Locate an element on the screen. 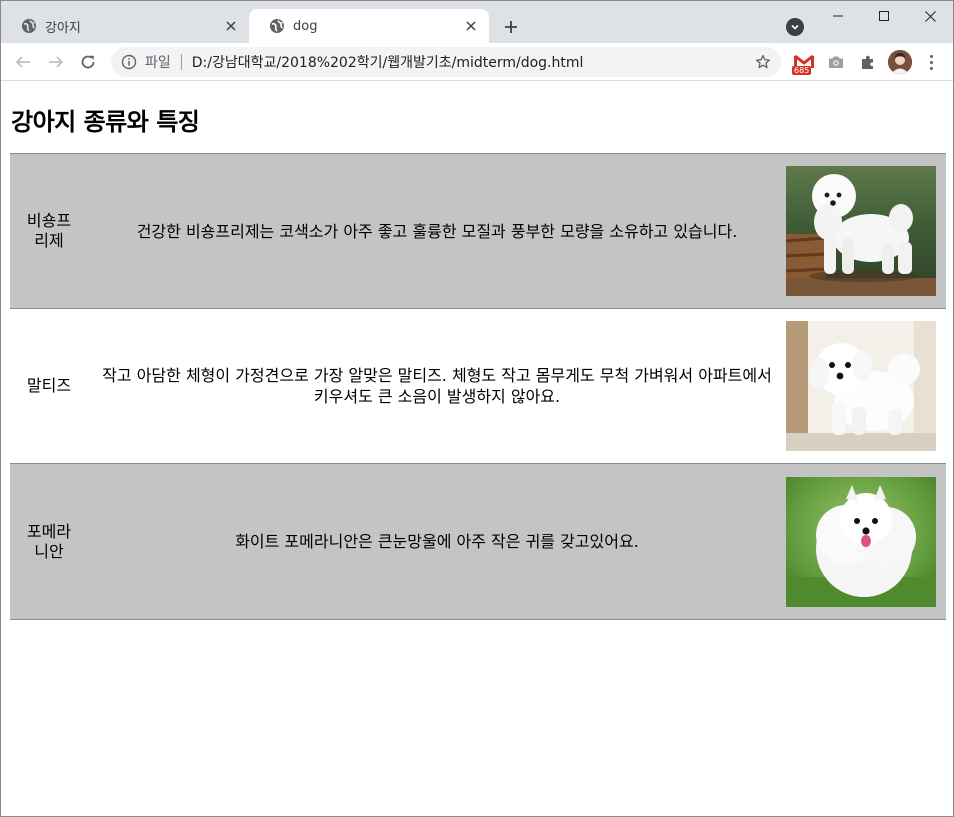 The image size is (954, 817). back-button is located at coordinates (23, 62).